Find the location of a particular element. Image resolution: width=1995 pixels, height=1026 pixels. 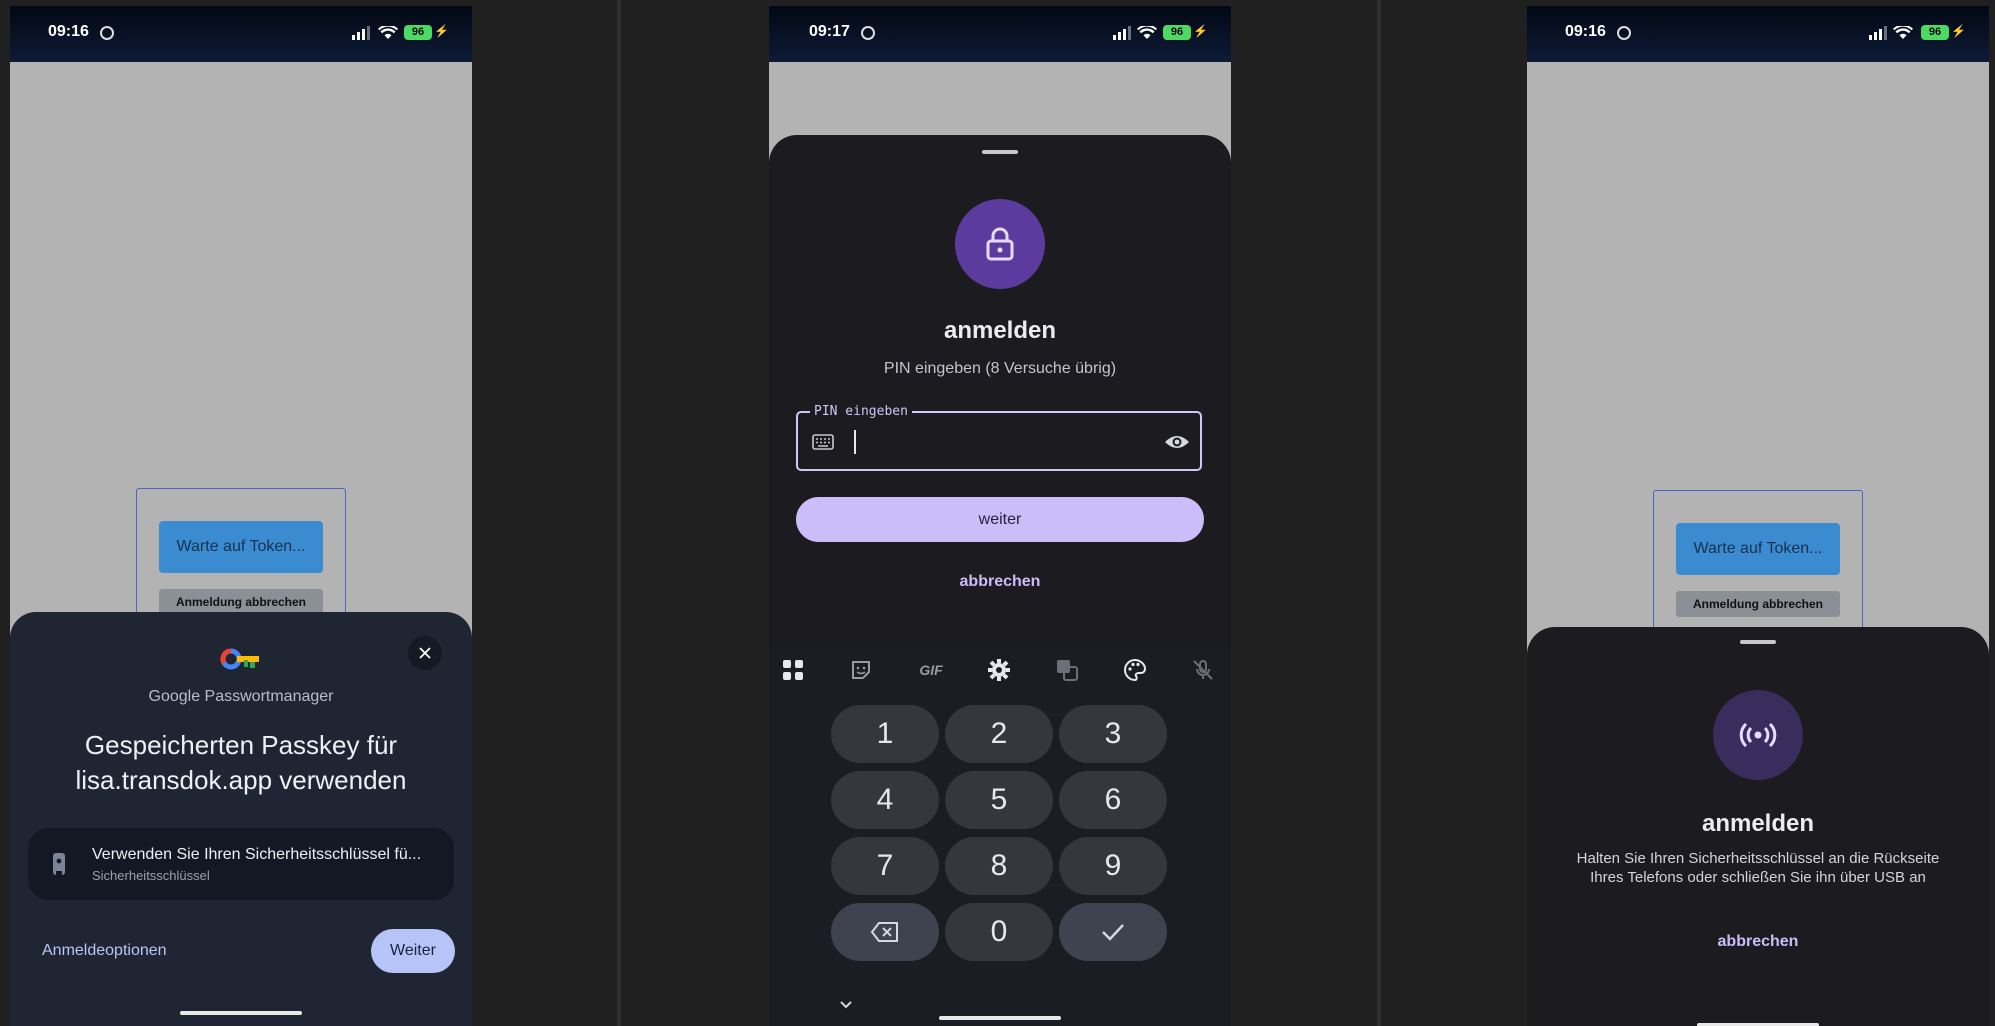

confirm-key is located at coordinates (1113, 932).